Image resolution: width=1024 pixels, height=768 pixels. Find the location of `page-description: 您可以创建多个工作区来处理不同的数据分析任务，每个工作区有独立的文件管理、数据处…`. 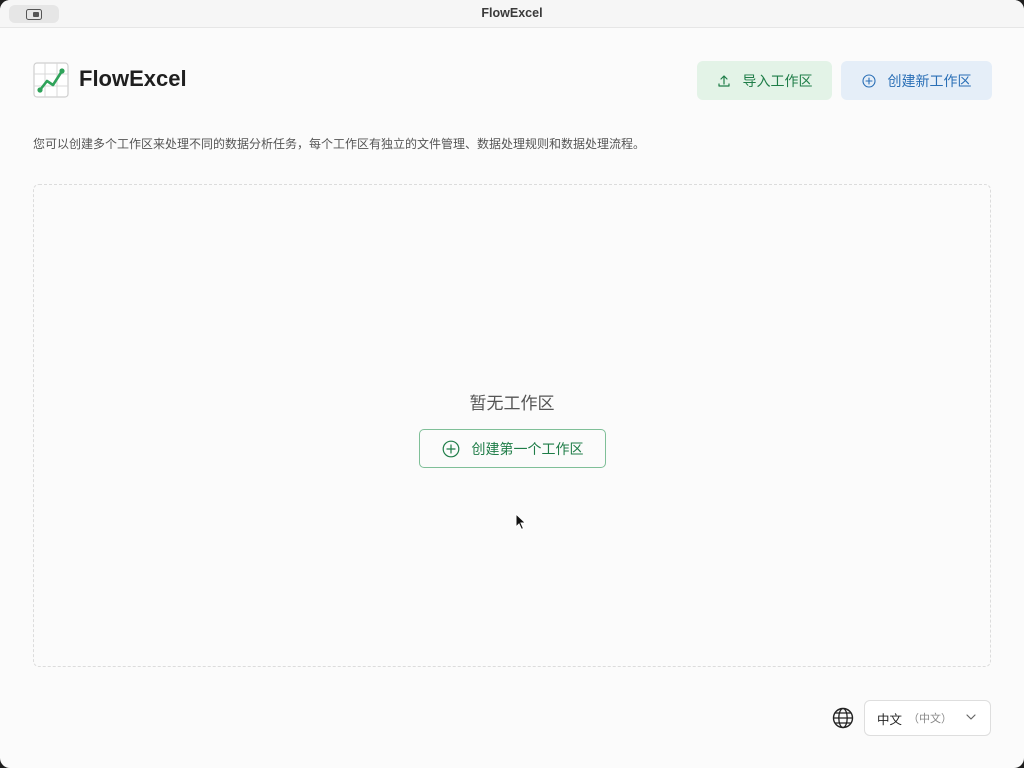

page-description: 您可以创建多个工作区来处理不同的数据分析任务，每个工作区有独立的文件管理、数据处… is located at coordinates (339, 144).